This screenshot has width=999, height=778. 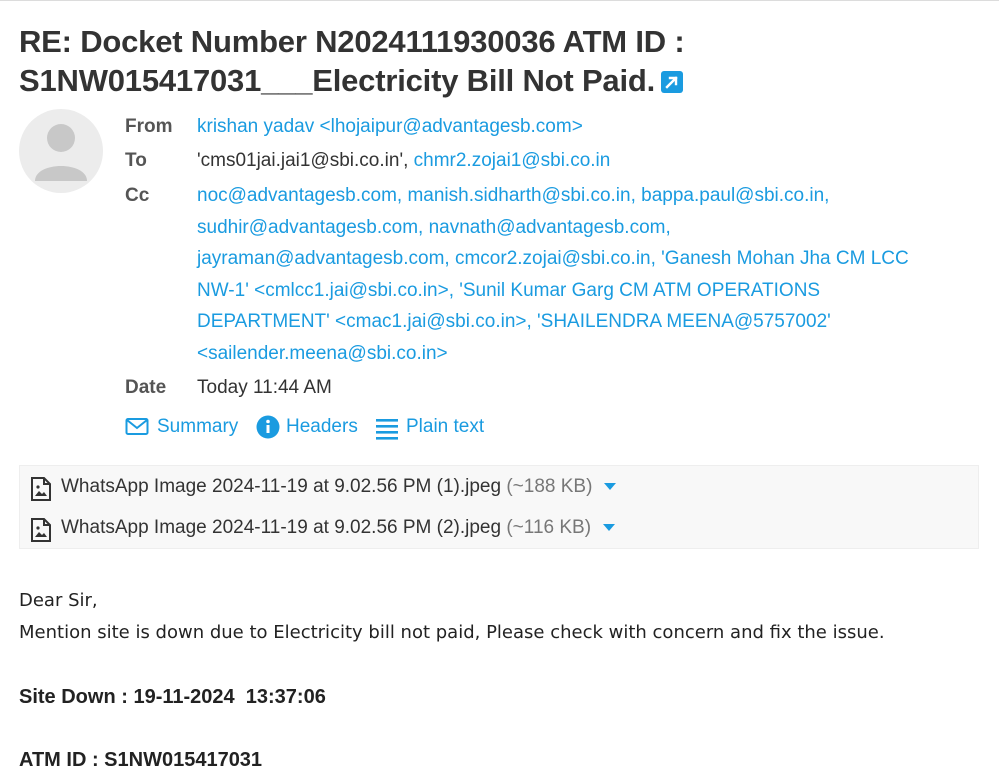 What do you see at coordinates (58, 600) in the screenshot?
I see `body-greeting: Dear Sir,` at bounding box center [58, 600].